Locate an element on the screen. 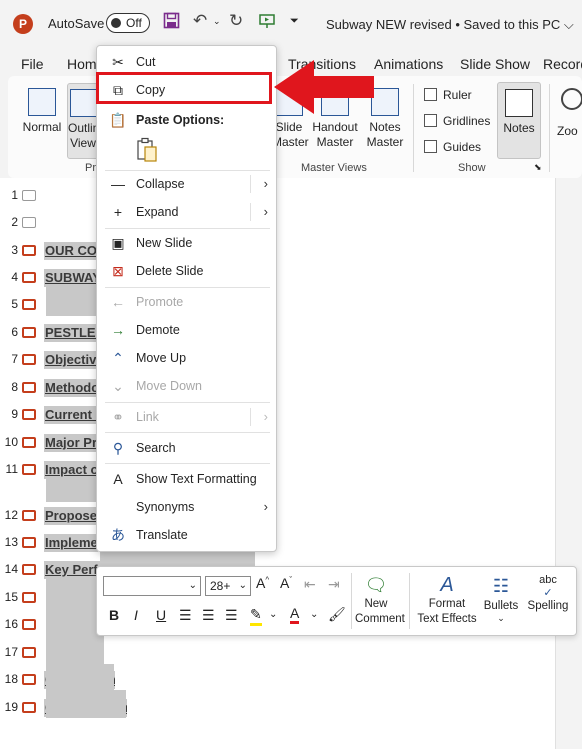 This screenshot has width=582, height=749. underline-button: U is located at coordinates (161, 615).